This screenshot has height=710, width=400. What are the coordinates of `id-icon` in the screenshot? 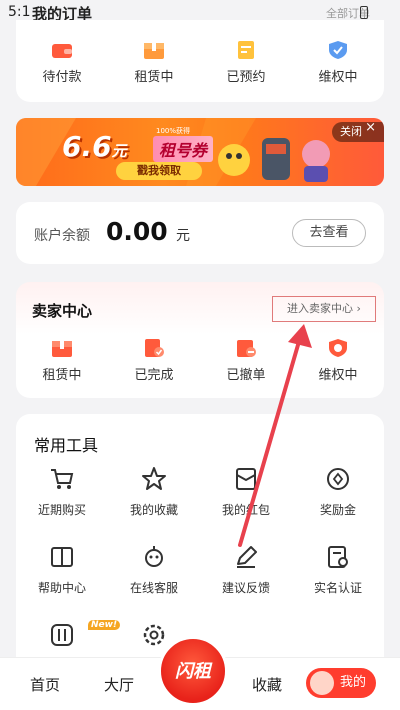 It's located at (338, 557).